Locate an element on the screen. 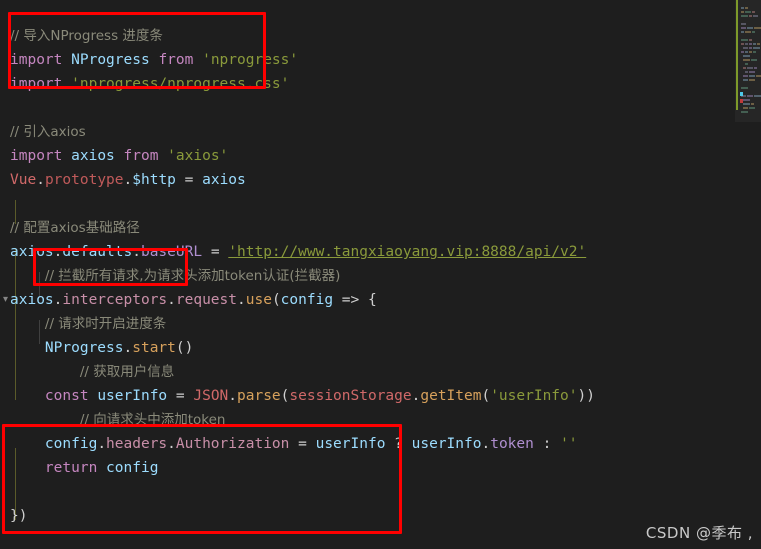 The image size is (761, 549). code-line: // 获取用户信息 is located at coordinates (367, 372).